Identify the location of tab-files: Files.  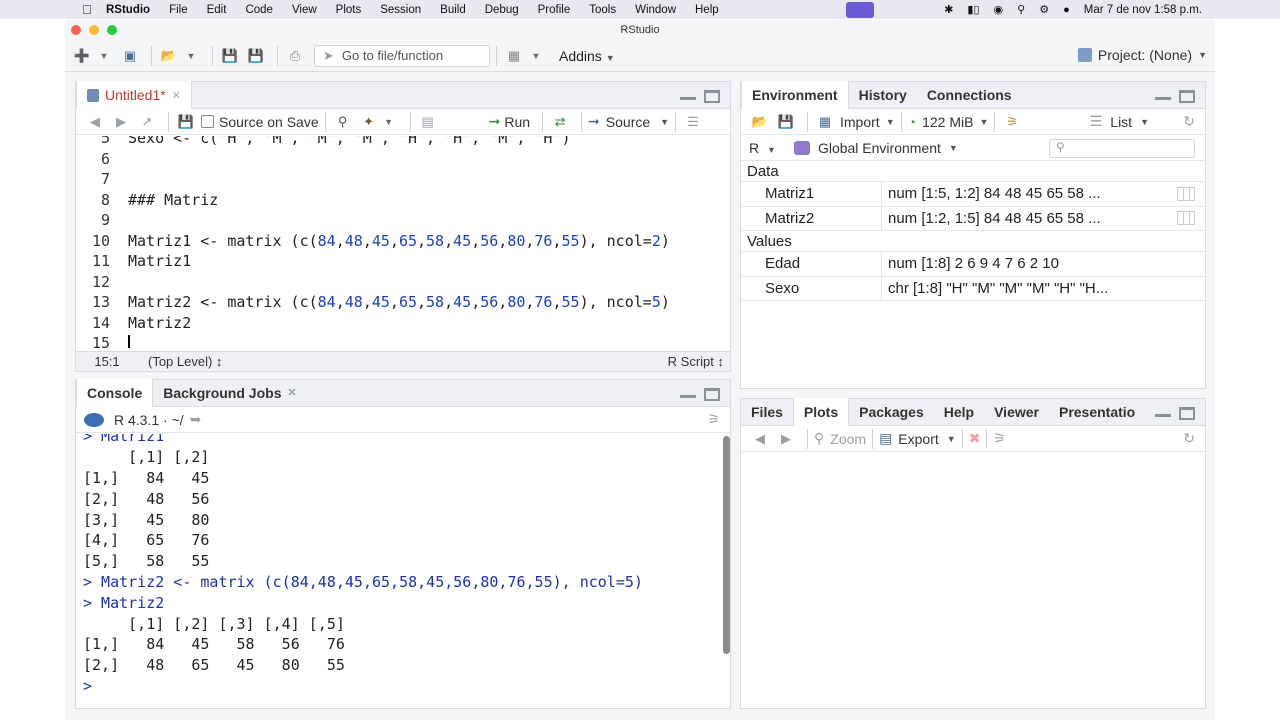
(767, 411).